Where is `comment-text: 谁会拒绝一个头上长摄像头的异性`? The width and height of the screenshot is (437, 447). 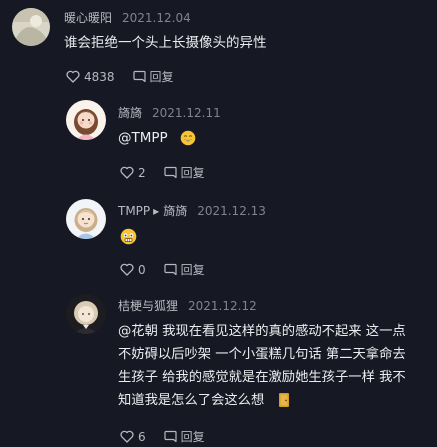
comment-text: 谁会拒绝一个头上长摄像头的异性 is located at coordinates (165, 43).